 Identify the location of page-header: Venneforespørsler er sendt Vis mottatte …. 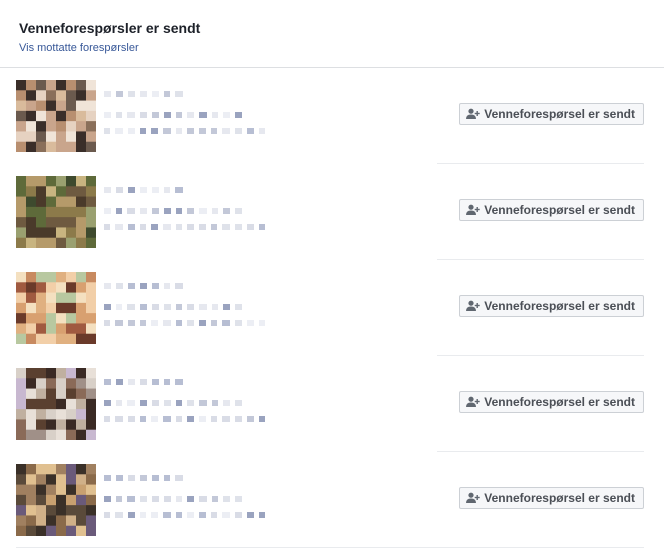
(332, 34).